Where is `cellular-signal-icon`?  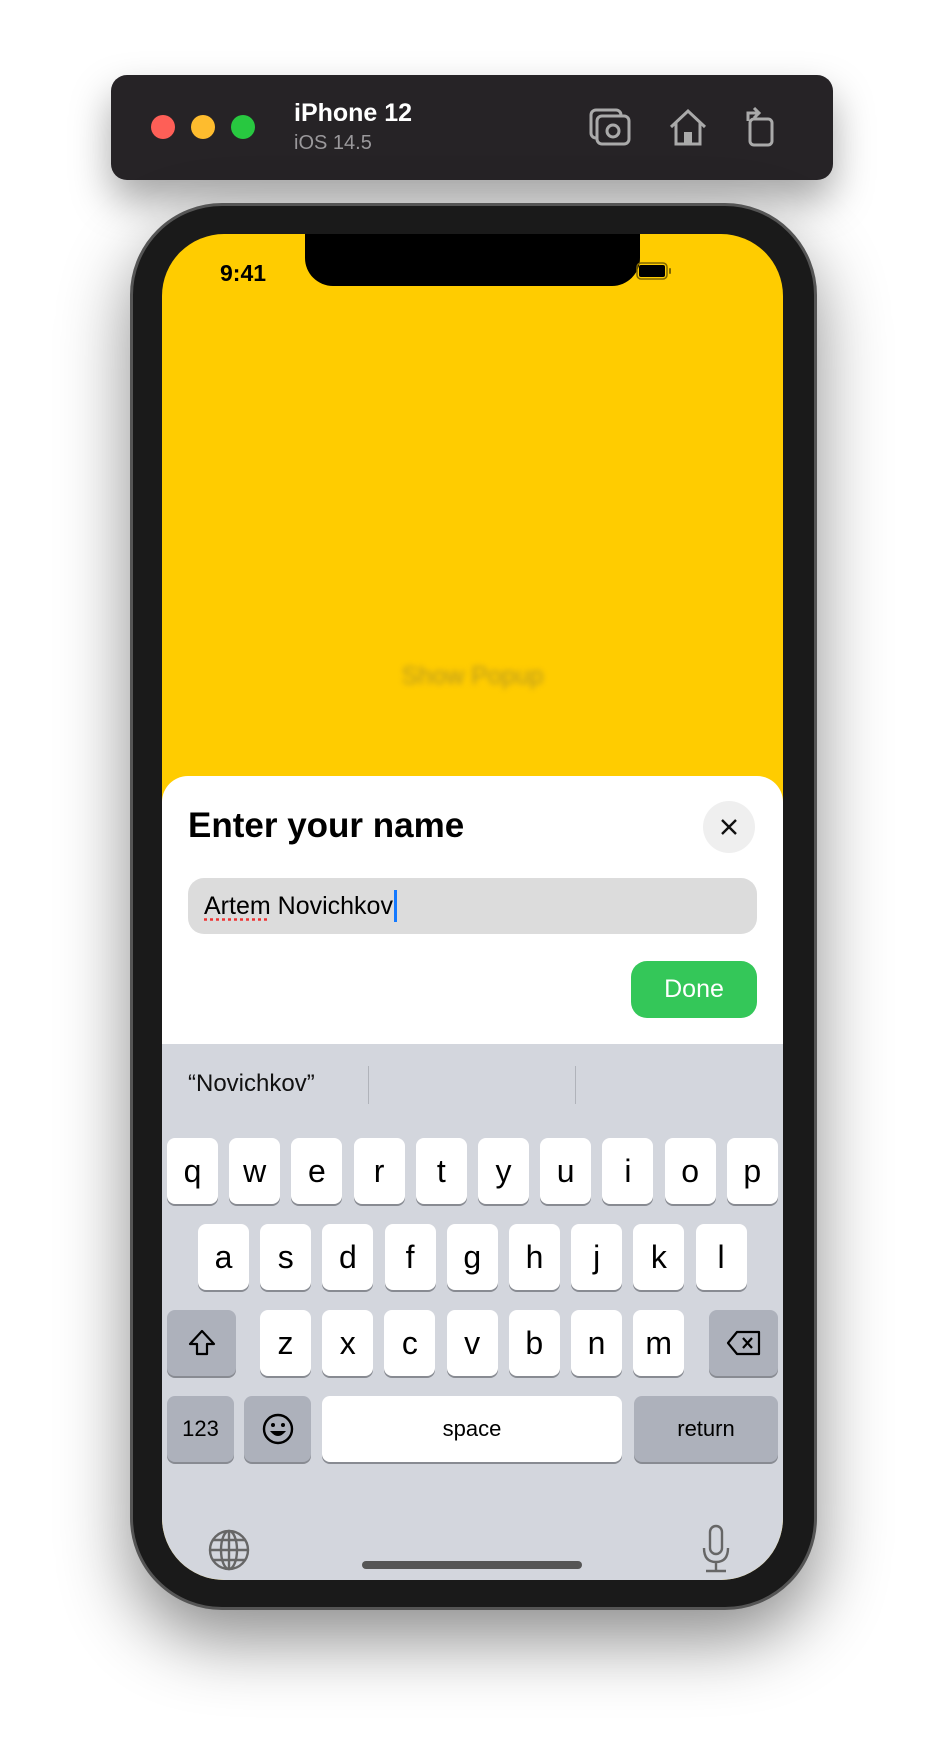 cellular-signal-icon is located at coordinates (585, 271).